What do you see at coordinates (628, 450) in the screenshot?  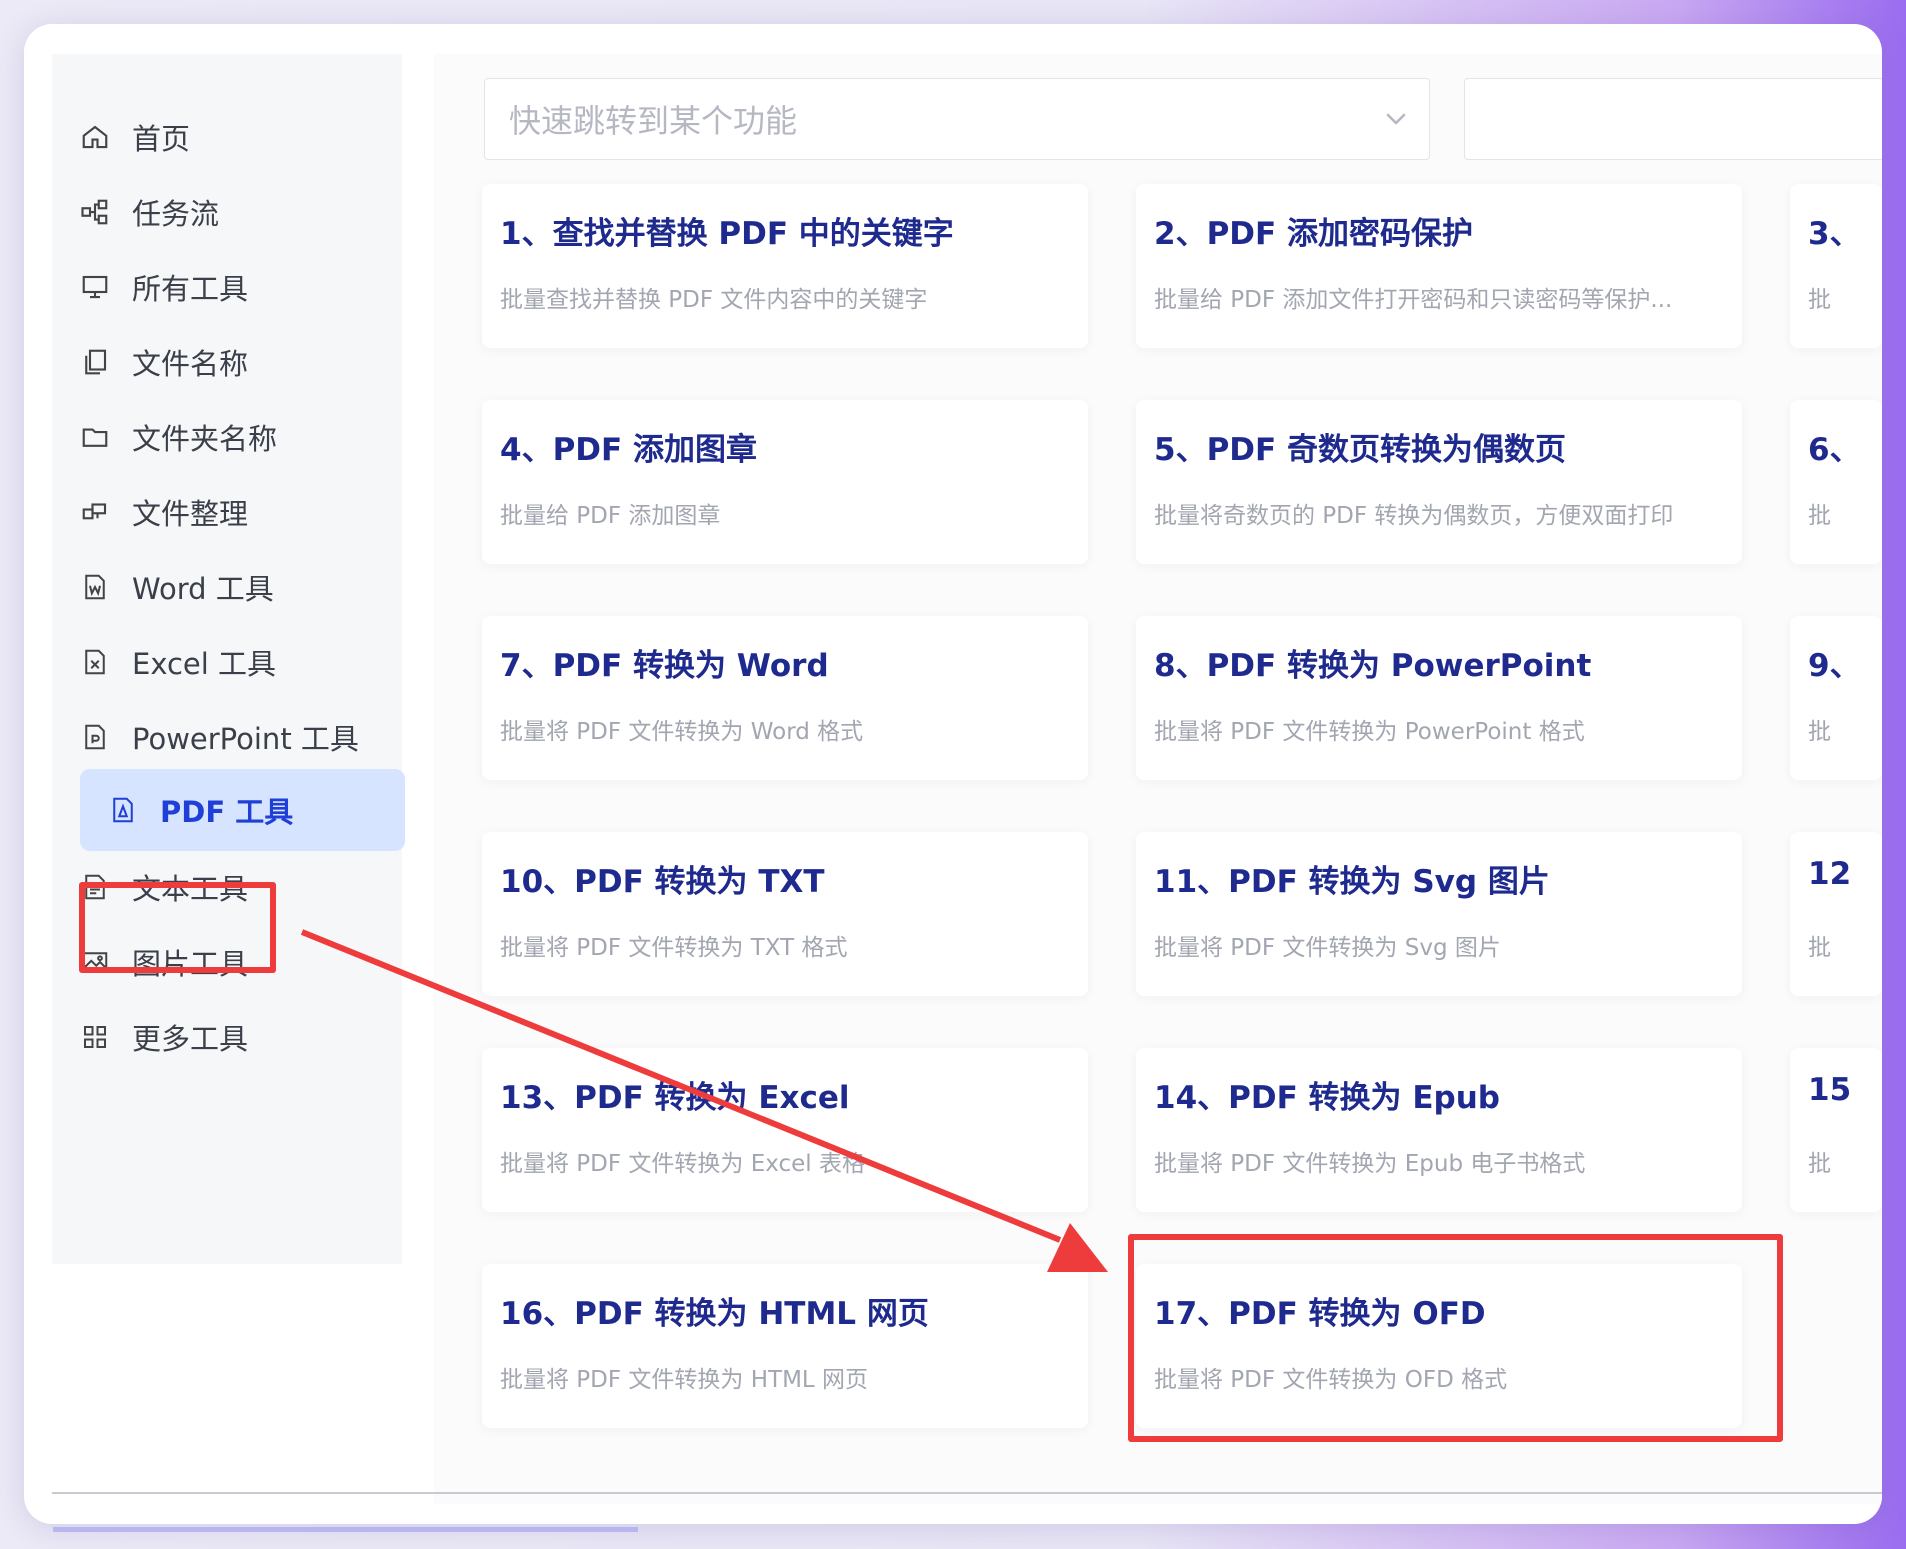 I see `tool-card-title: 4、PDF 添加图章` at bounding box center [628, 450].